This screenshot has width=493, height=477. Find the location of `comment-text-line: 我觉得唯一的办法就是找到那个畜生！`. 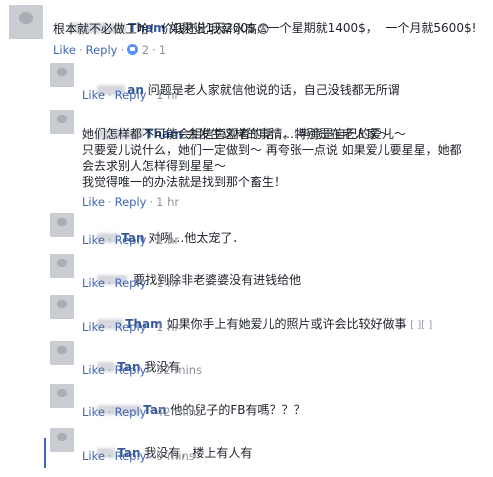

comment-text-line: 我觉得唯一的办法就是找到那个畜生！ is located at coordinates (184, 182).